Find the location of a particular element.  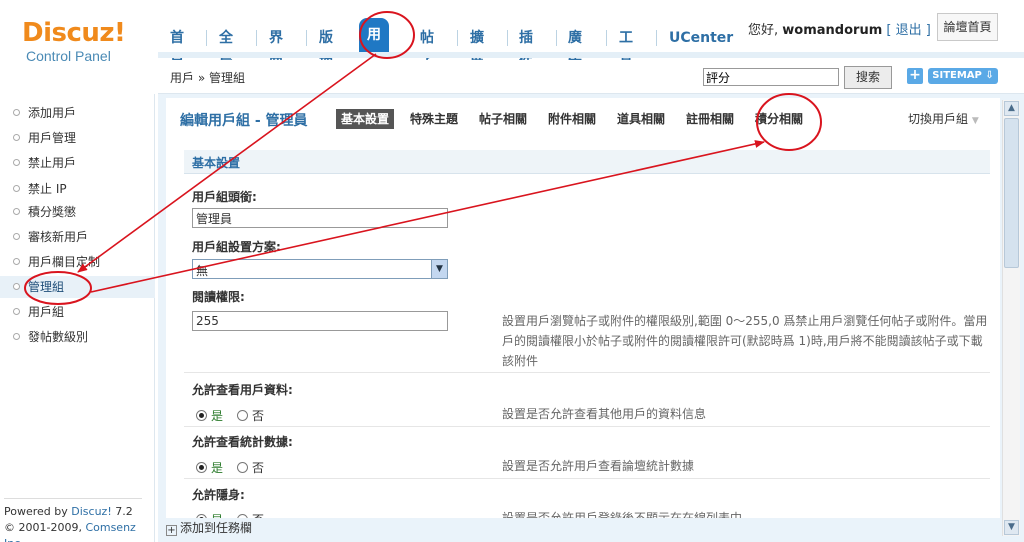

sitemap-button: SITEMAP ⇩ is located at coordinates (963, 76).